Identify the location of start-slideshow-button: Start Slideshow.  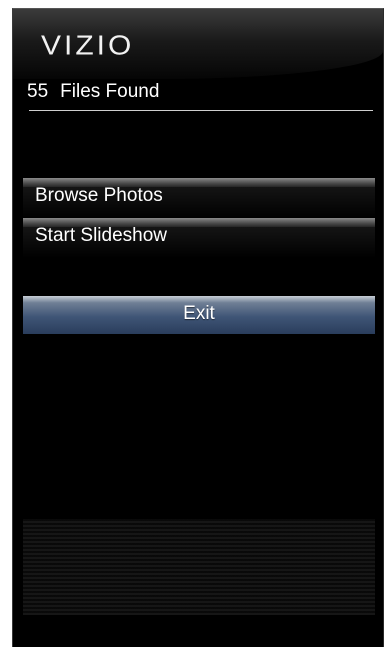
(199, 238).